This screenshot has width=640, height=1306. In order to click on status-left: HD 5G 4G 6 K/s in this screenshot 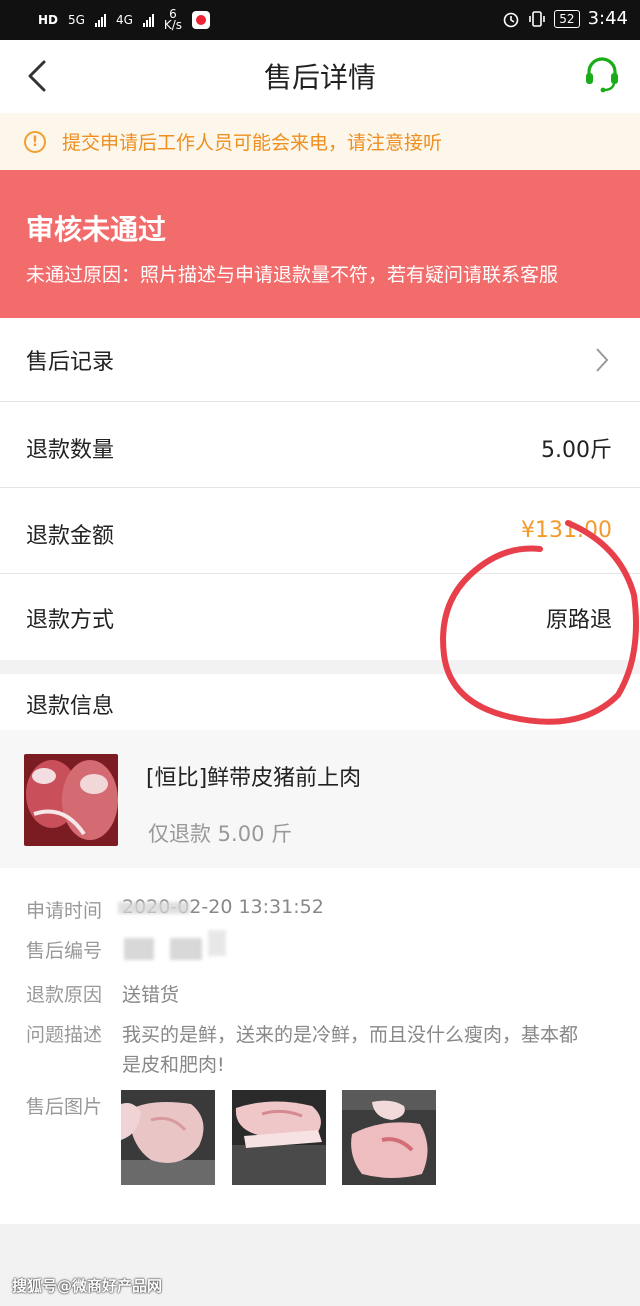, I will do `click(124, 20)`.